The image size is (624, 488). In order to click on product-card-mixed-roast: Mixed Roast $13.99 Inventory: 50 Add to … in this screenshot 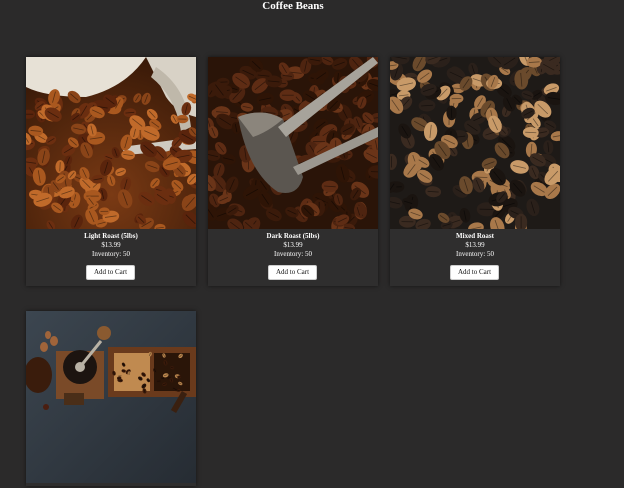, I will do `click(475, 171)`.